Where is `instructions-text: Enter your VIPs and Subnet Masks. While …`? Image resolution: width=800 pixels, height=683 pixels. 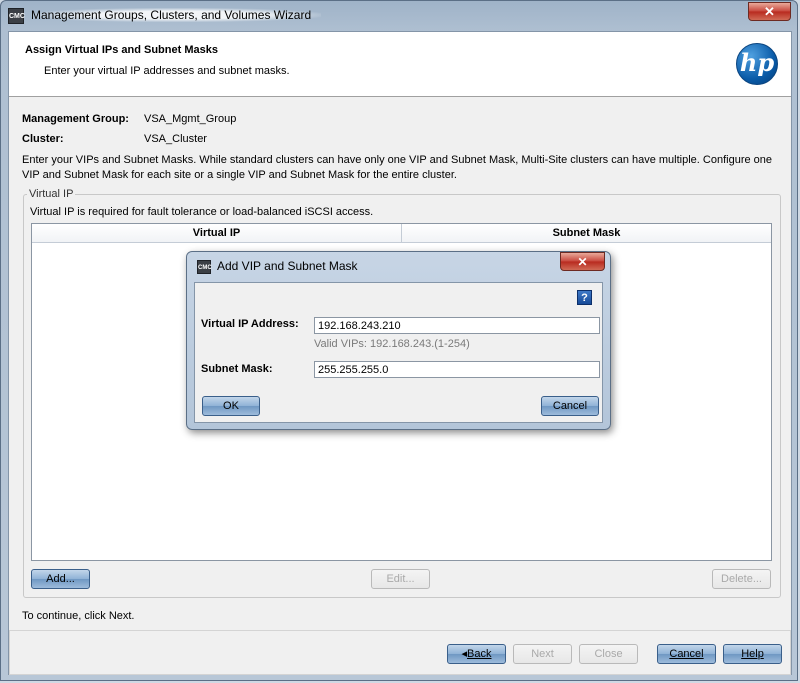
instructions-text: Enter your VIPs and Subnet Masks. While … is located at coordinates (397, 167).